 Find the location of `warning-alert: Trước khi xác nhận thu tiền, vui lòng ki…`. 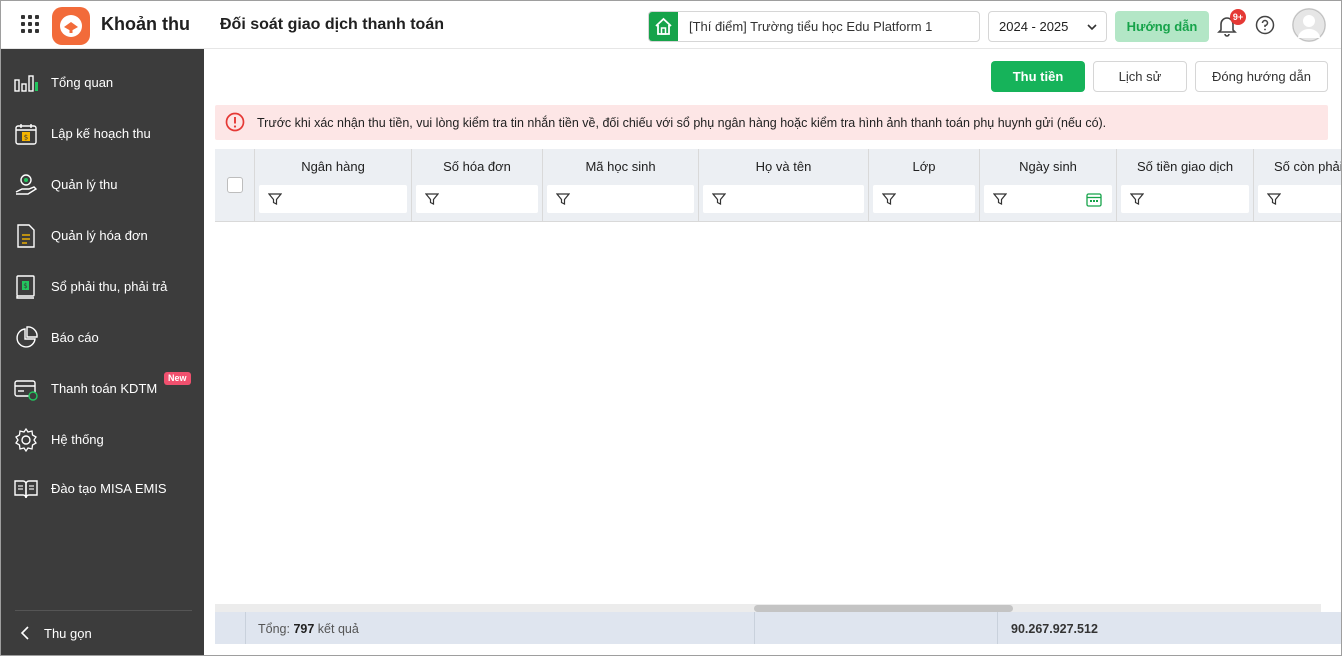

warning-alert: Trước khi xác nhận thu tiền, vui lòng ki… is located at coordinates (771, 122).